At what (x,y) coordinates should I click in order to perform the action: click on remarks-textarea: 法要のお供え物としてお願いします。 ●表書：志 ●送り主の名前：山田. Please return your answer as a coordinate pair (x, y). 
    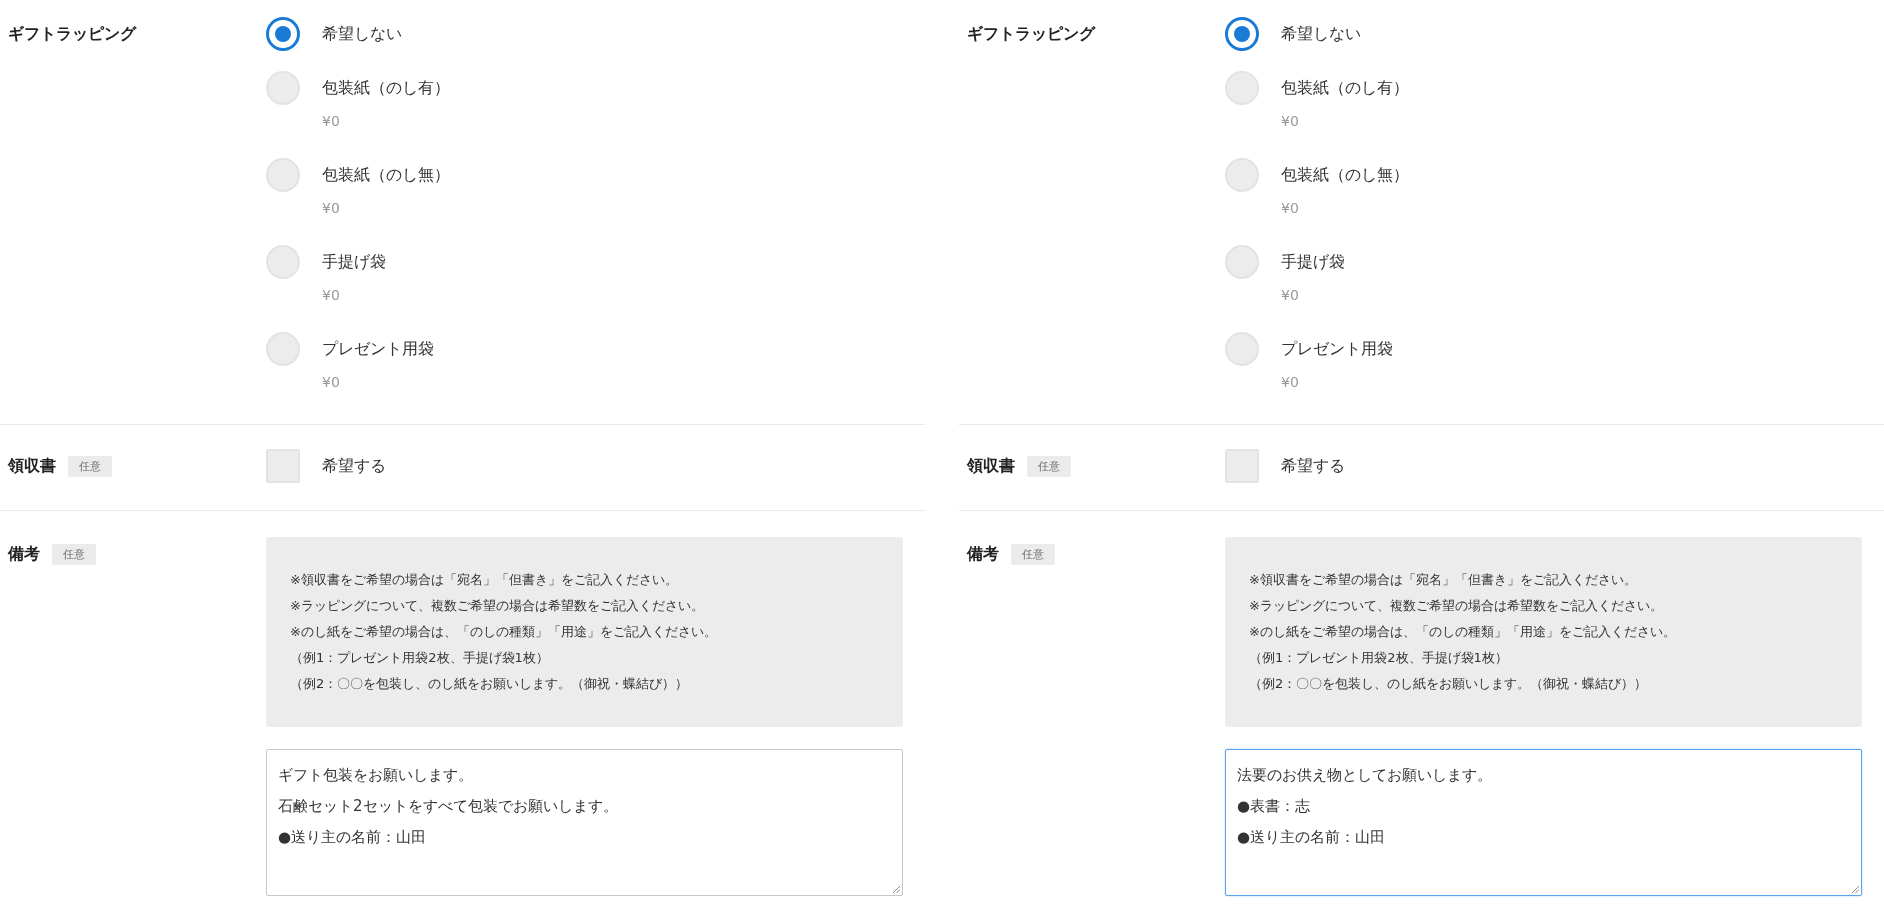
    Looking at the image, I should click on (1543, 822).